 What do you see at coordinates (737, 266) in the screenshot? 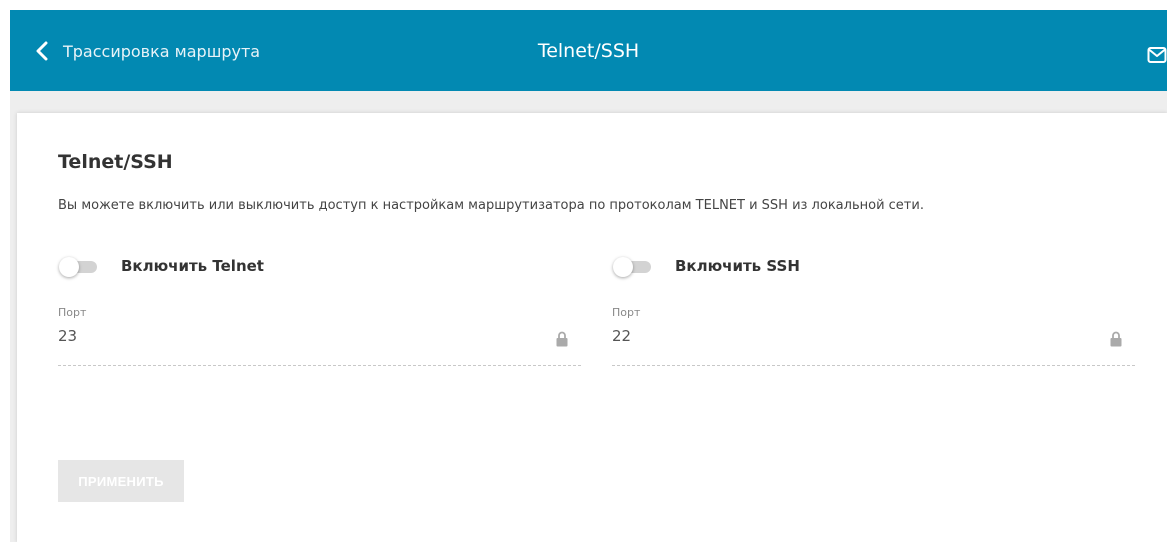
I see `ssh-toggle-label: Включить SSH` at bounding box center [737, 266].